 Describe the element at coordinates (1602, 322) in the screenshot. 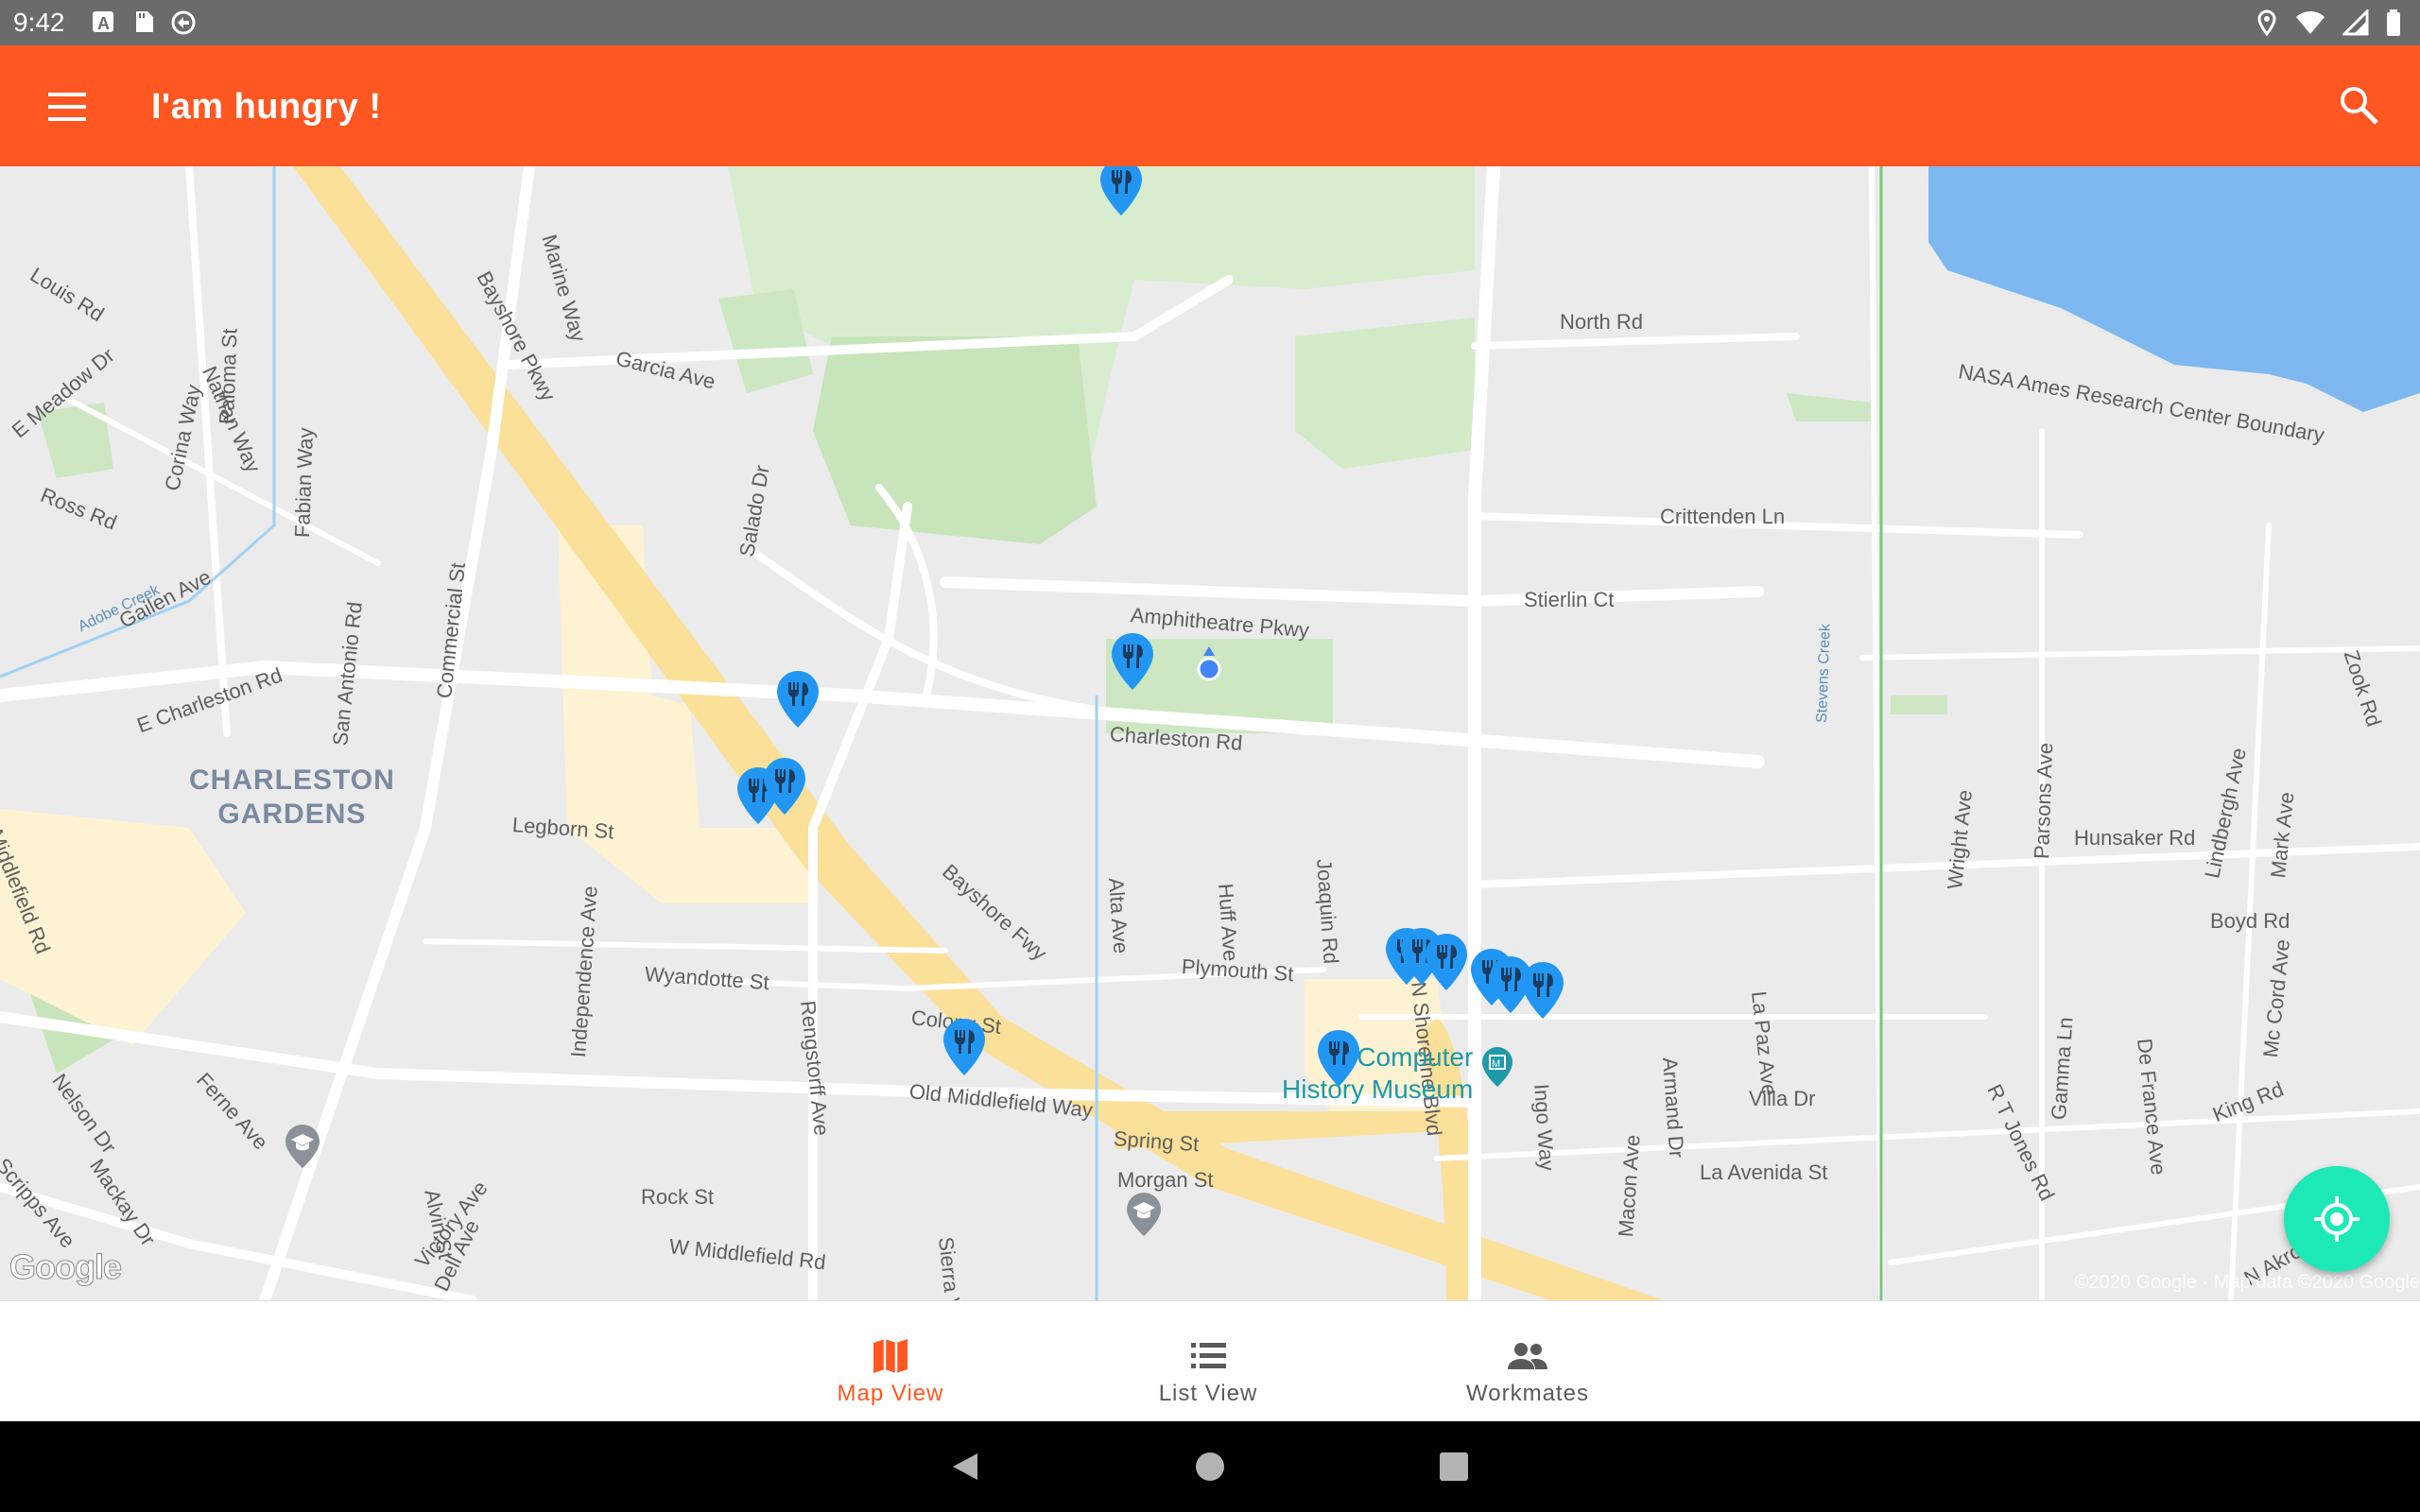

I see `street-label: North Rd` at that location.